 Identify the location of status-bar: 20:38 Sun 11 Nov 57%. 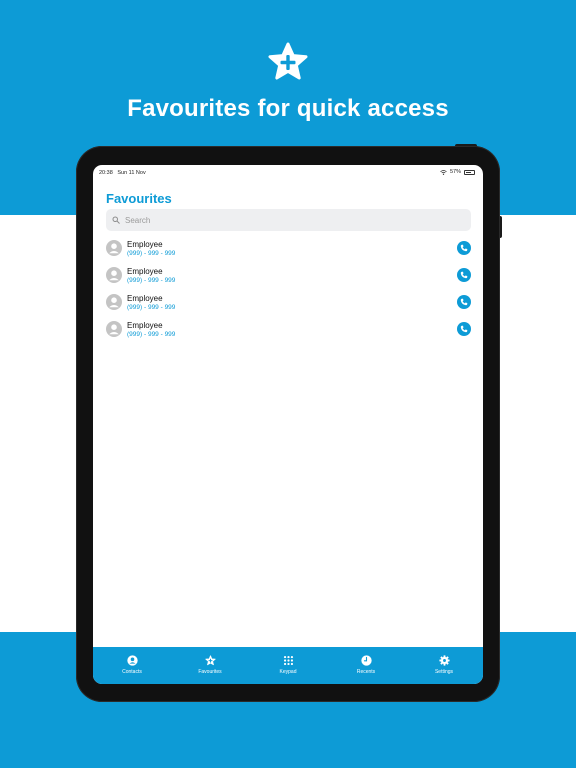
(288, 173).